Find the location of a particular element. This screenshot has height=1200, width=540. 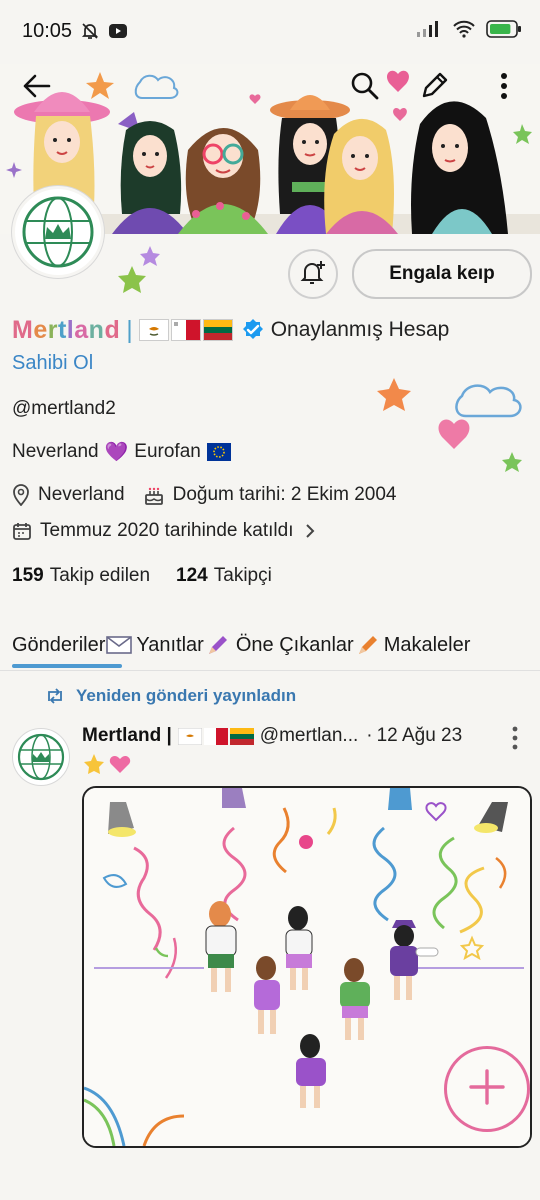

doodle-stars is located at coordinates (139, 269).